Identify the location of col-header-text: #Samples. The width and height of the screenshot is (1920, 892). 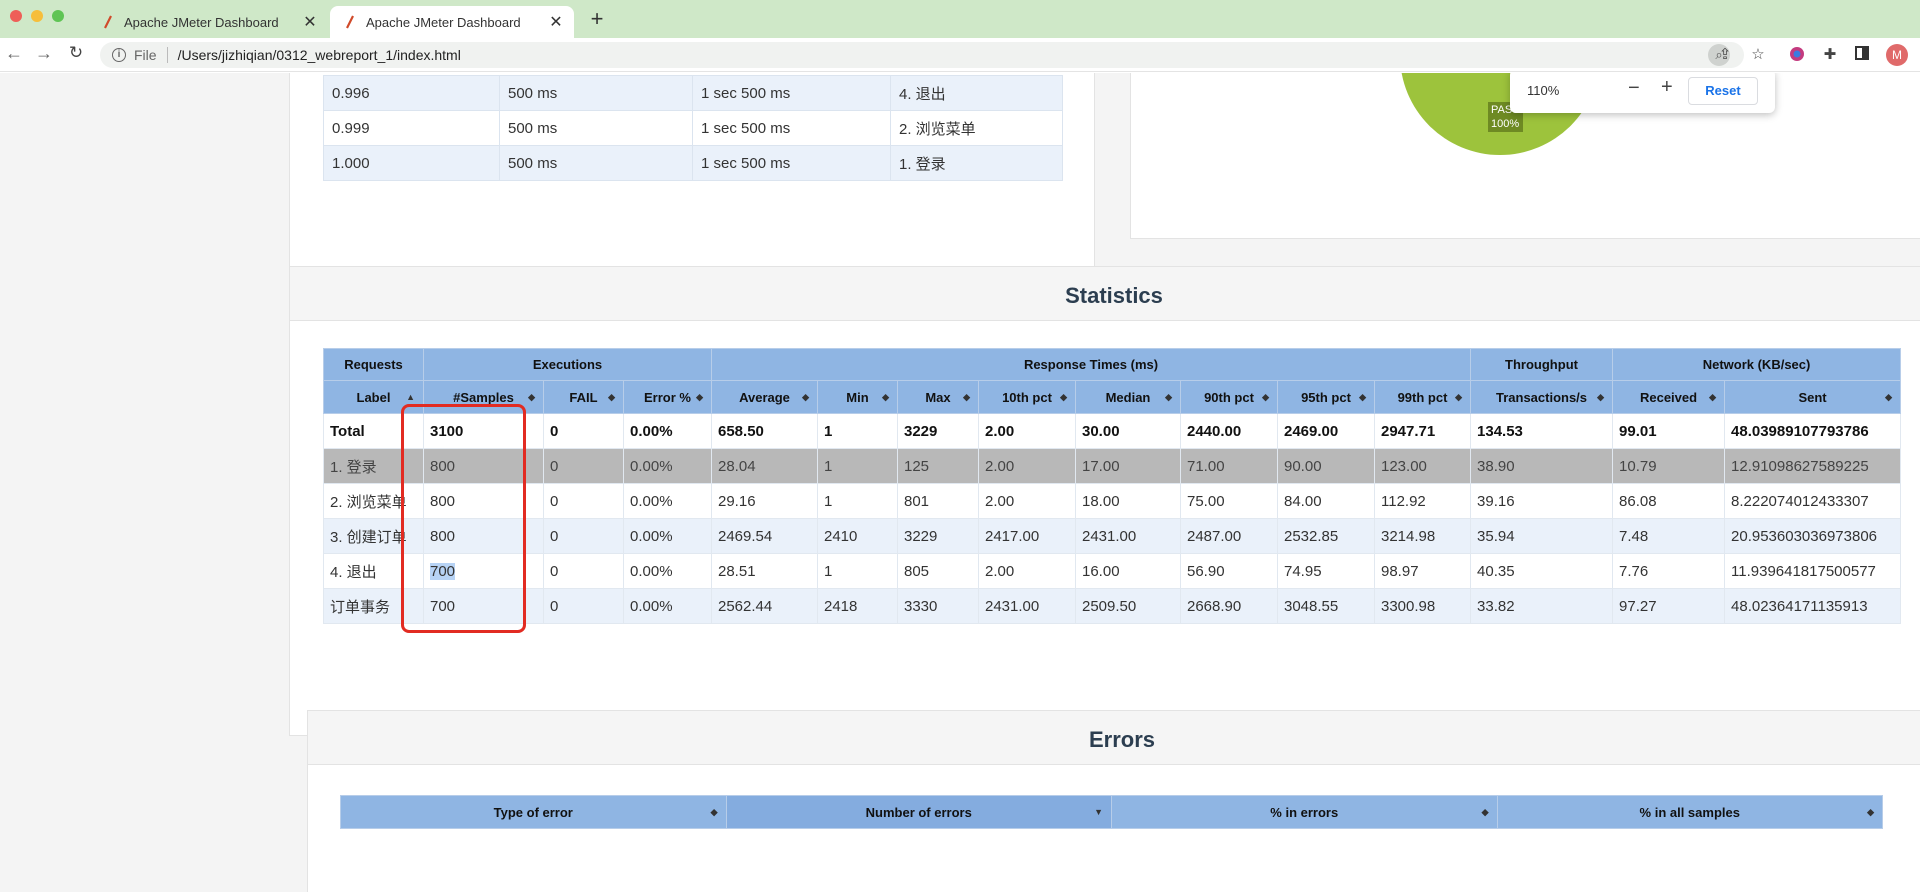
(483, 397).